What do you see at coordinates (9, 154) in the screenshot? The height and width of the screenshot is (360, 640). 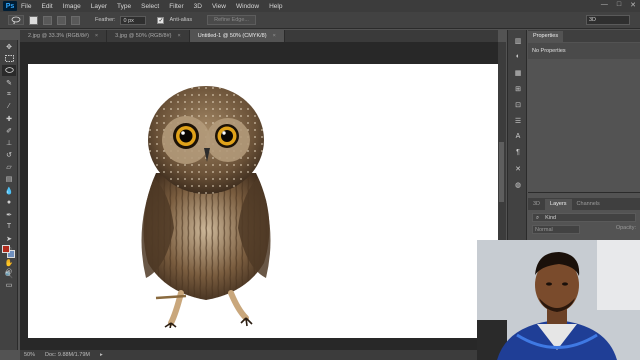 I see `history-brush-tool-icon: ↺` at bounding box center [9, 154].